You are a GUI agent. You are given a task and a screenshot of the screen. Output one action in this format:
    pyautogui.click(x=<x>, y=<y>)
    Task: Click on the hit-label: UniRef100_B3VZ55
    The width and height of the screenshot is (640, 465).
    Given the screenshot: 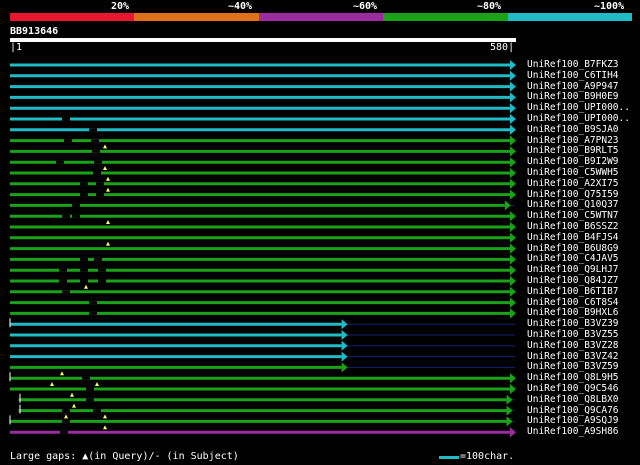 What is the action you would take?
    pyautogui.click(x=573, y=335)
    